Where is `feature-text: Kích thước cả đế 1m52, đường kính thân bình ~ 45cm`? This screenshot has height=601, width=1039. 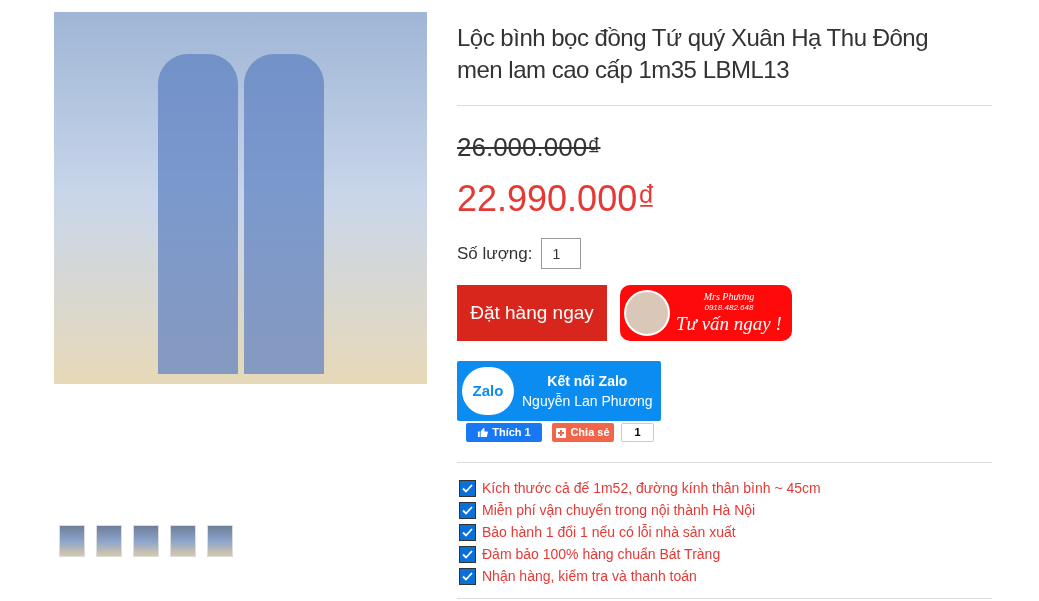
feature-text: Kích thước cả đế 1m52, đường kính thân bình ~ 45cm is located at coordinates (651, 488).